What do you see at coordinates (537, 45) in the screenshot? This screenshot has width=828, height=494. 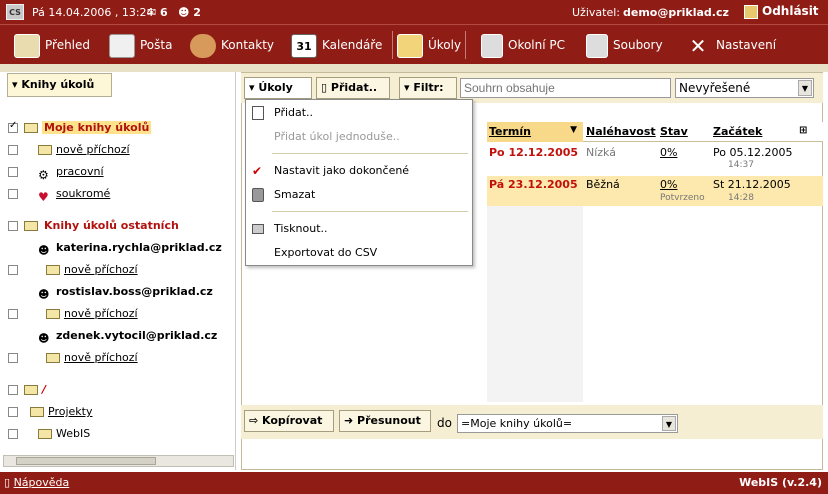 I see `nav-label: Okolní PC` at bounding box center [537, 45].